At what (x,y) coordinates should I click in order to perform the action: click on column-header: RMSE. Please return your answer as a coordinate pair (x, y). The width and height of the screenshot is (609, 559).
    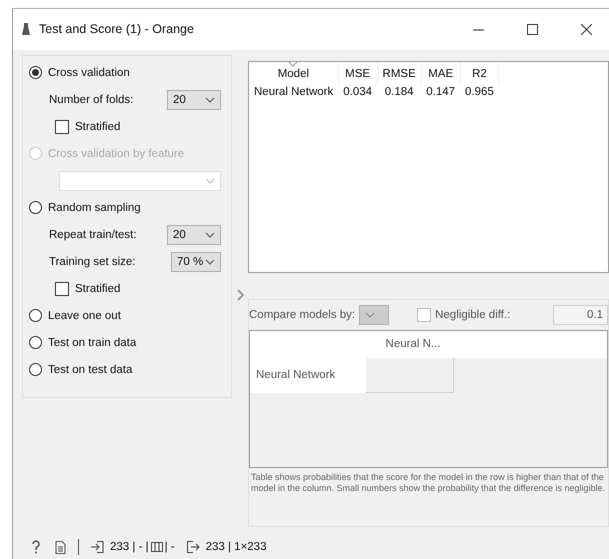
    Looking at the image, I should click on (399, 73).